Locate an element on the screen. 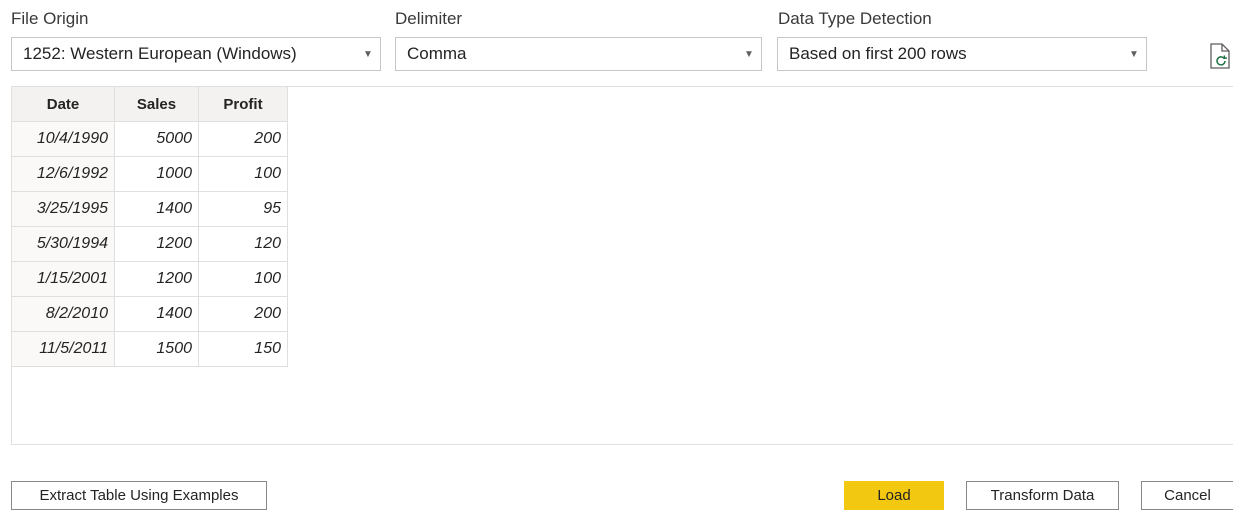  delimiter-select: Comma ▼ is located at coordinates (578, 54).